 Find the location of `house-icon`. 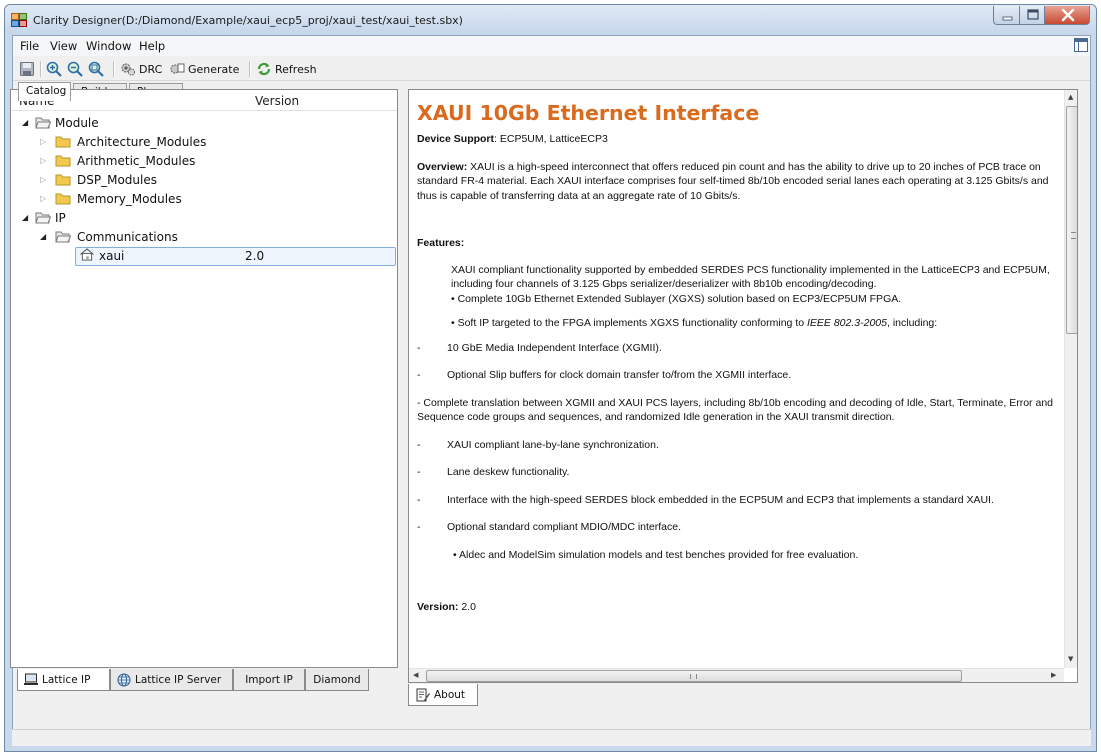

house-icon is located at coordinates (87, 254).